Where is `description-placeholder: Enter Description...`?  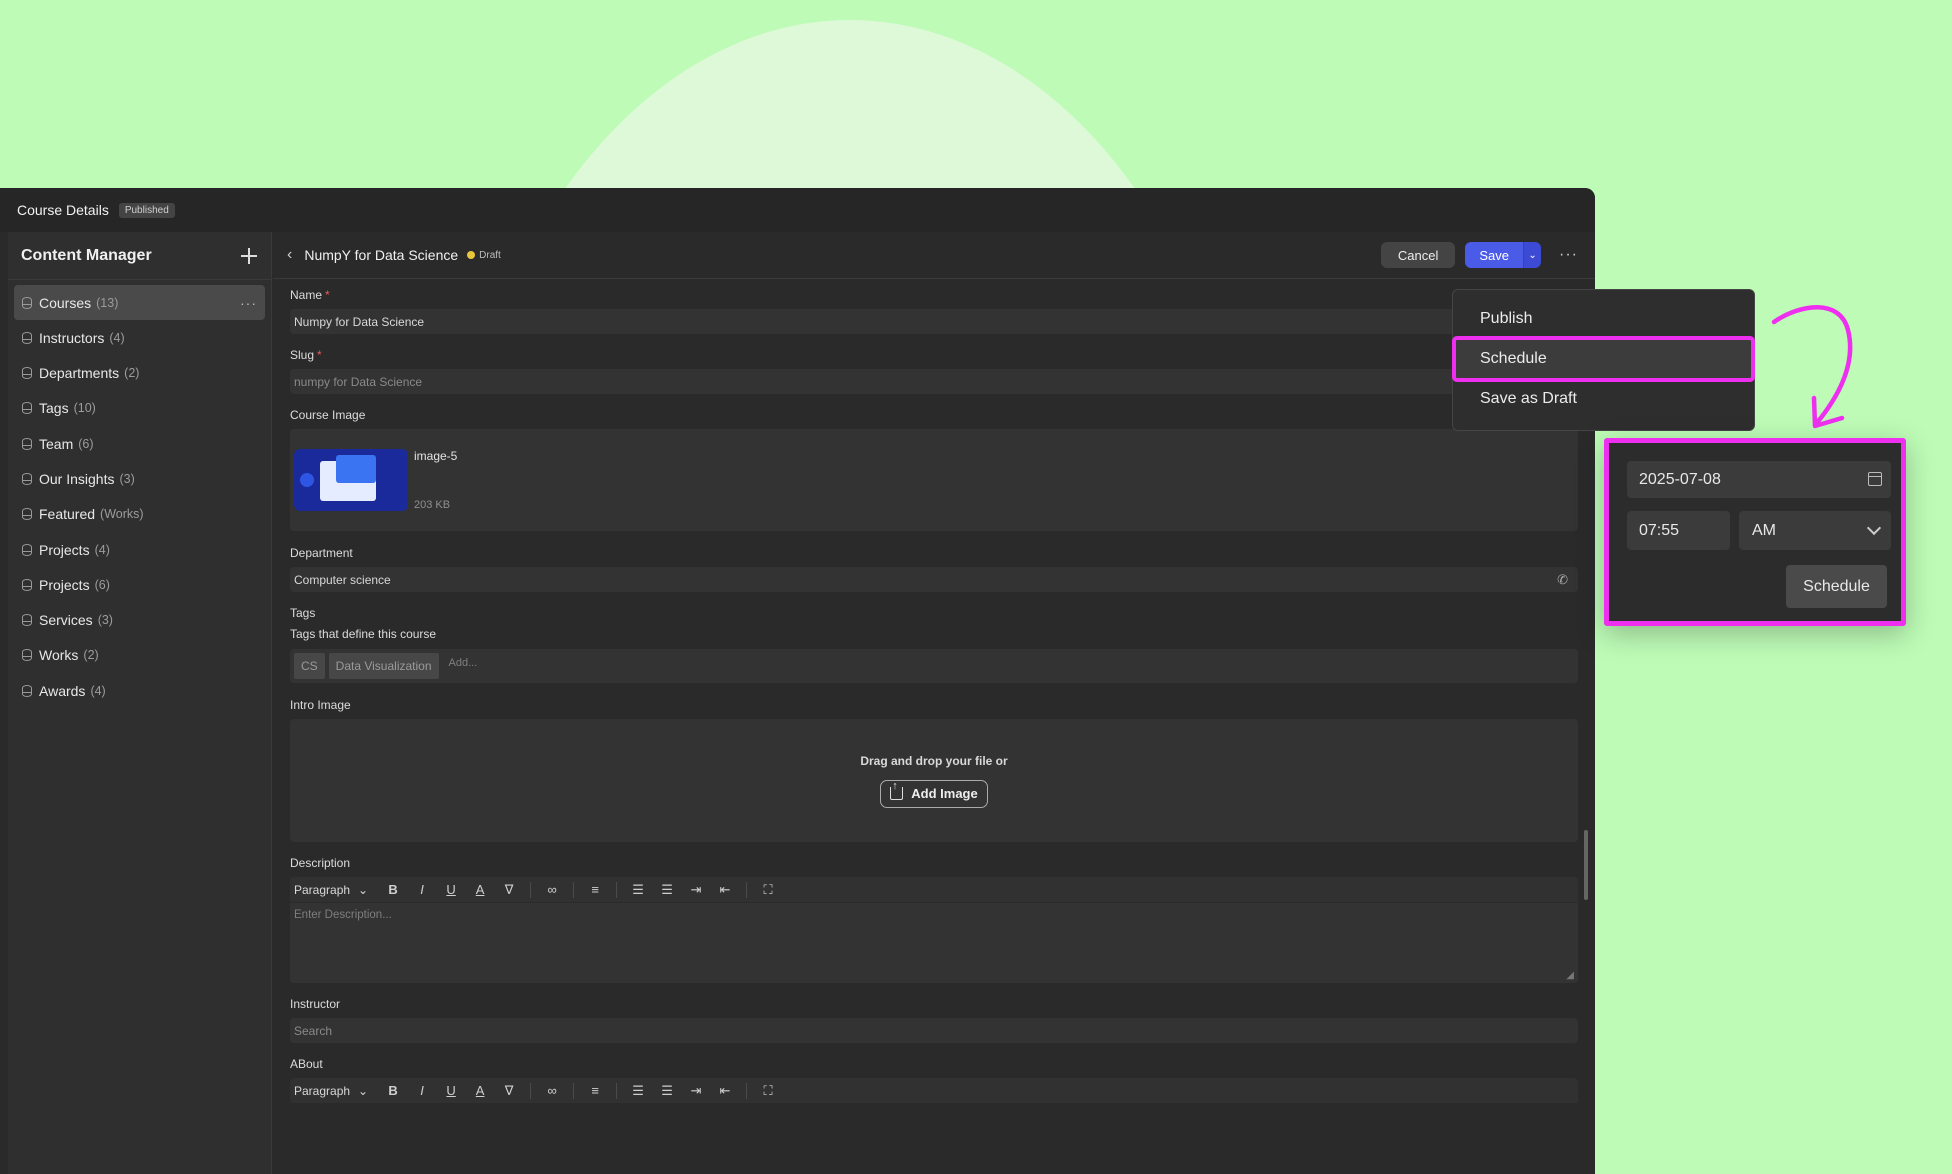
description-placeholder: Enter Description... is located at coordinates (343, 915).